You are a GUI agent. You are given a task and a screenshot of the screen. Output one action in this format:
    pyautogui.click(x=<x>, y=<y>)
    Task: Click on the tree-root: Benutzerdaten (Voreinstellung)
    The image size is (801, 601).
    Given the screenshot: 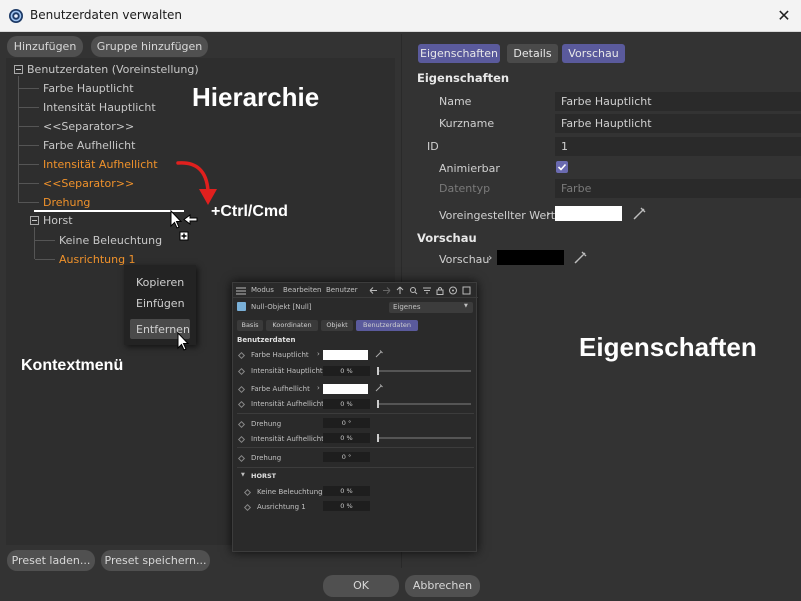 What is the action you would take?
    pyautogui.click(x=113, y=69)
    